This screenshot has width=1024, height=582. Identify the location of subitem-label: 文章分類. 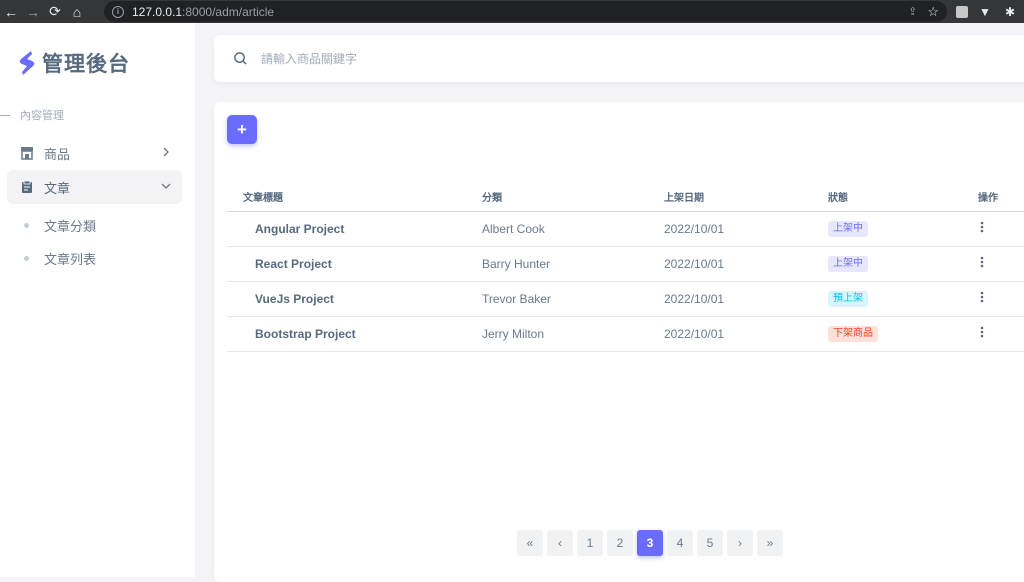
(70, 226).